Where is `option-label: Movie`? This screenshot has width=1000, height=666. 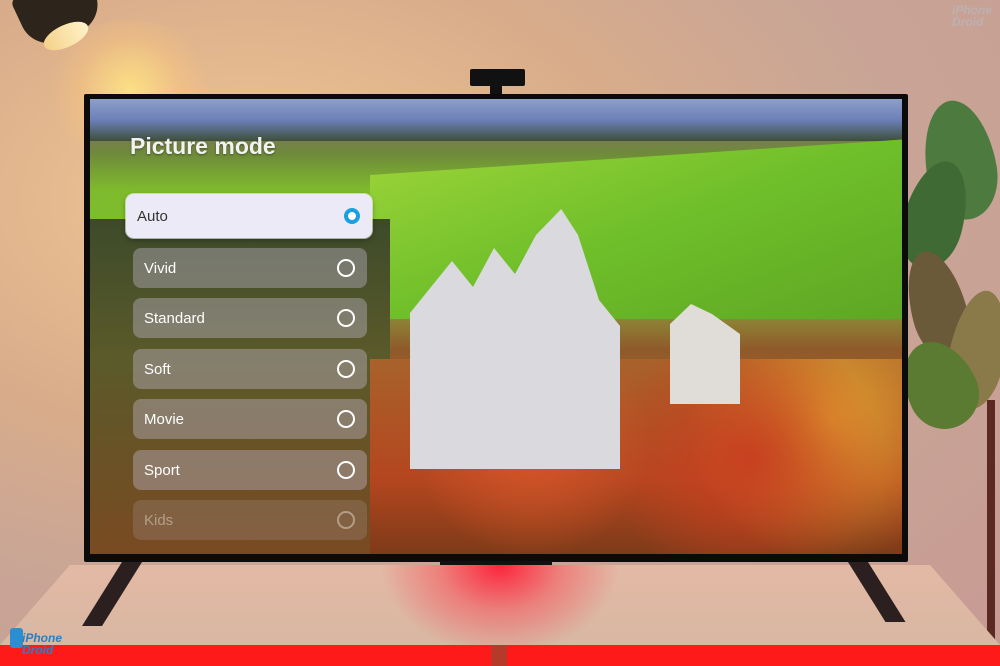
option-label: Movie is located at coordinates (164, 419).